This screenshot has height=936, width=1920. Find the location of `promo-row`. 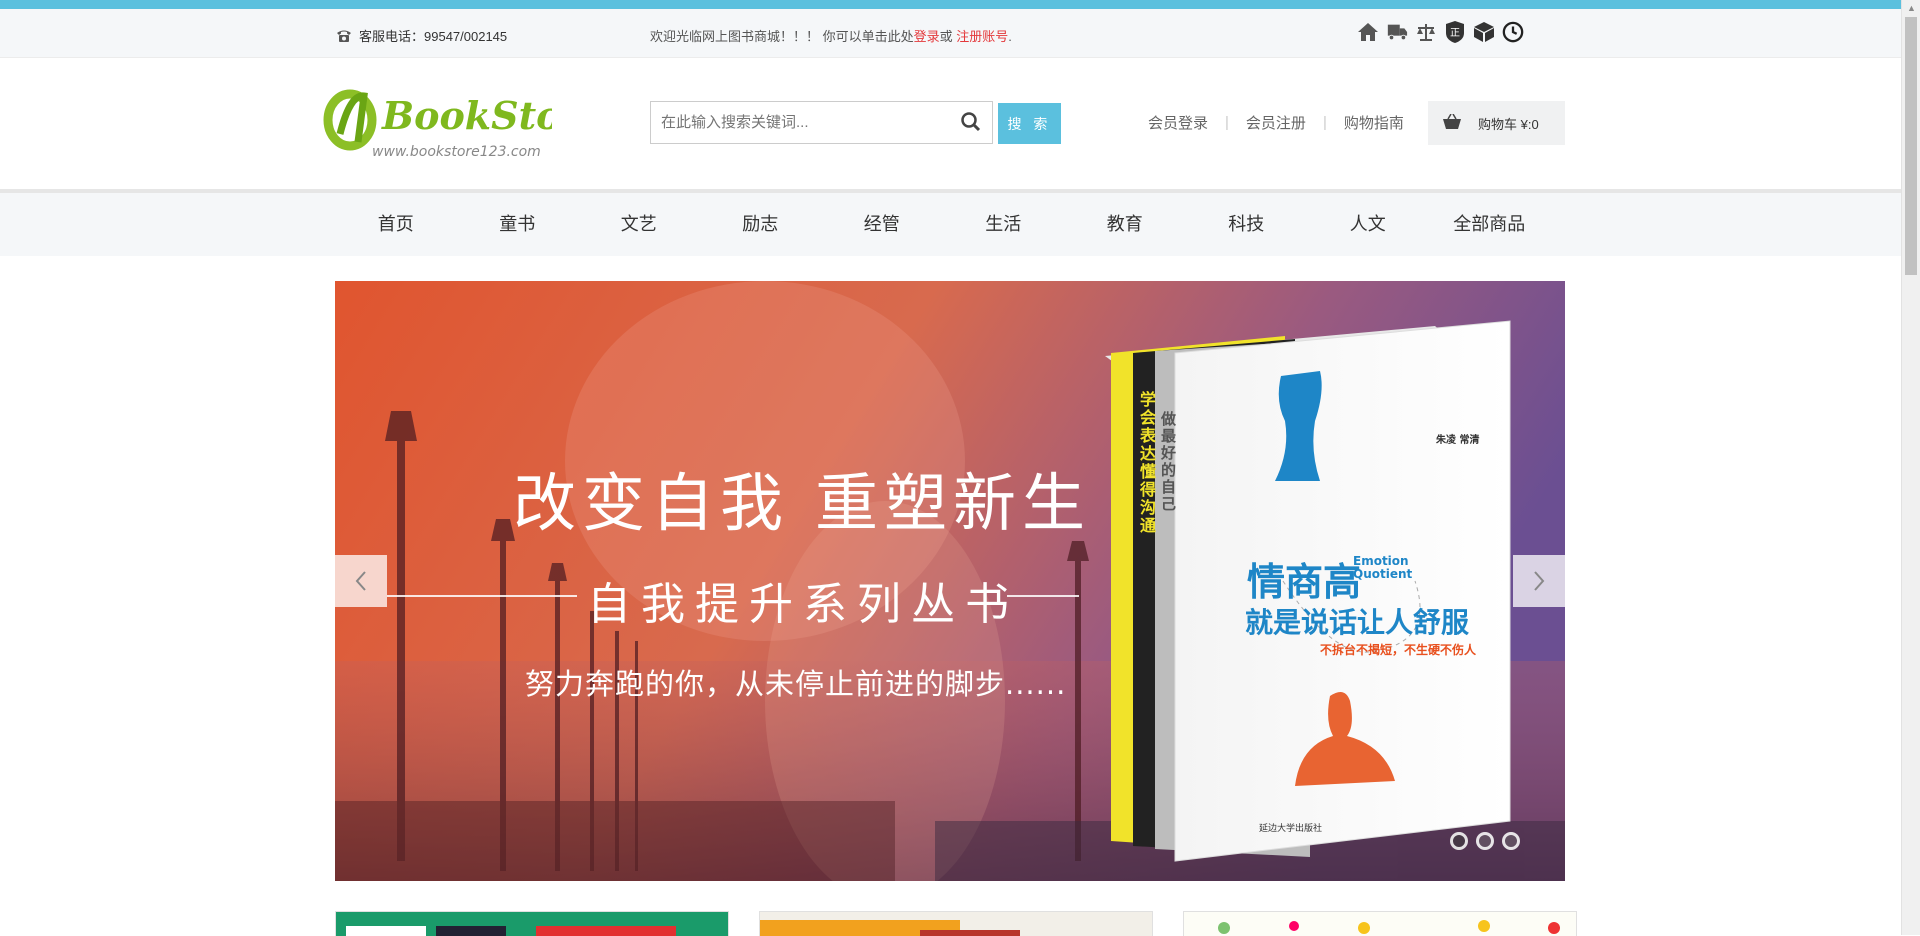

promo-row is located at coordinates (956, 923).